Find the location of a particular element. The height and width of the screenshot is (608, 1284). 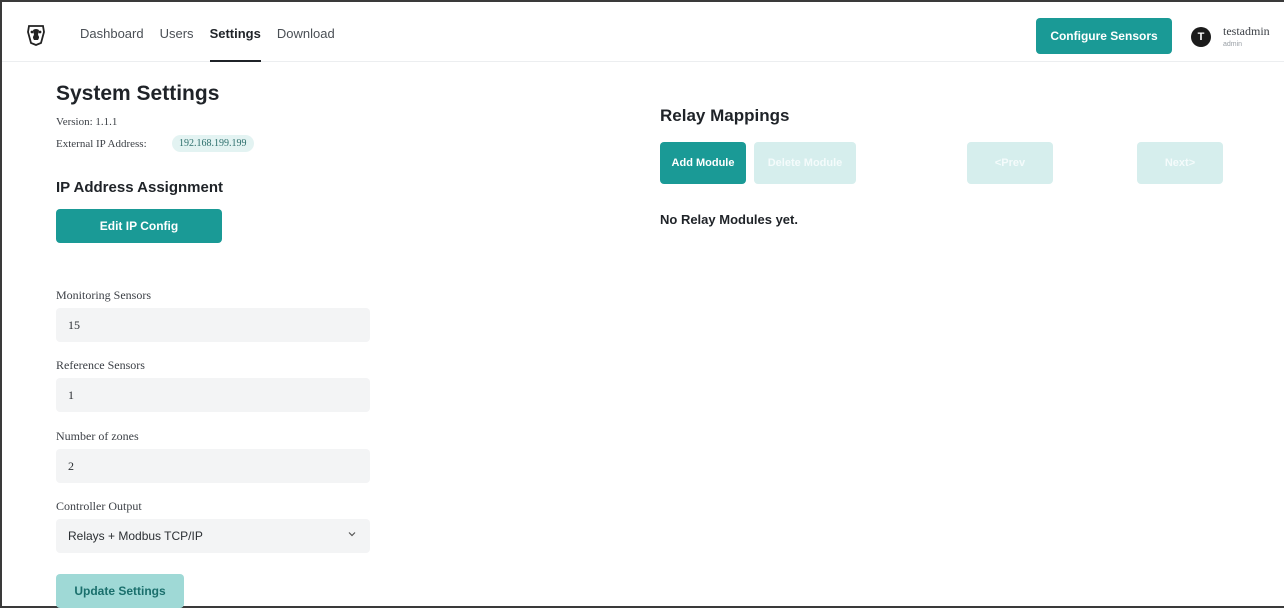

number-of-zones-input: 2 is located at coordinates (213, 466).